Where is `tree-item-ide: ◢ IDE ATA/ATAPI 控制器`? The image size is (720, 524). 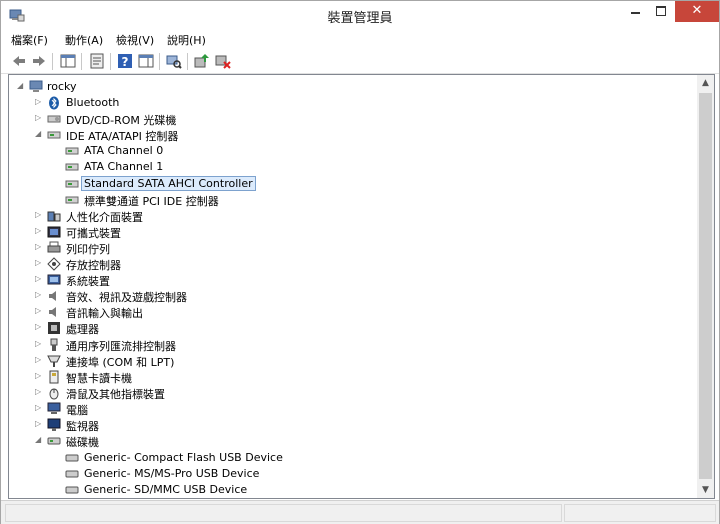 tree-item-ide: ◢ IDE ATA/ATAPI 控制器 is located at coordinates (353, 135).